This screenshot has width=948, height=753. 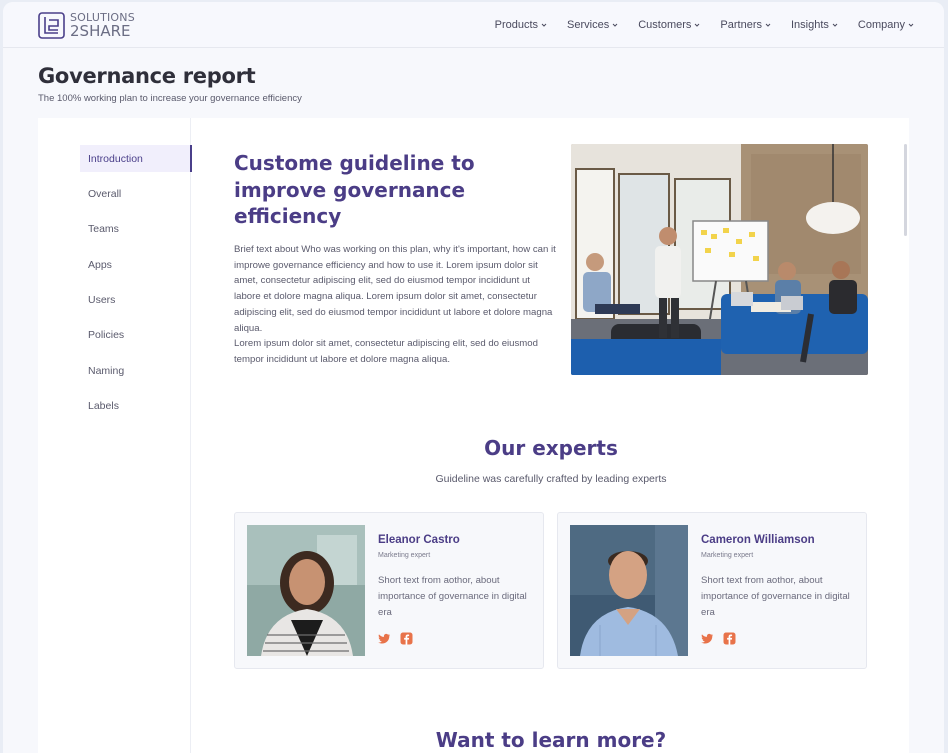 I want to click on sidebar-item-teams: Teams, so click(x=136, y=229).